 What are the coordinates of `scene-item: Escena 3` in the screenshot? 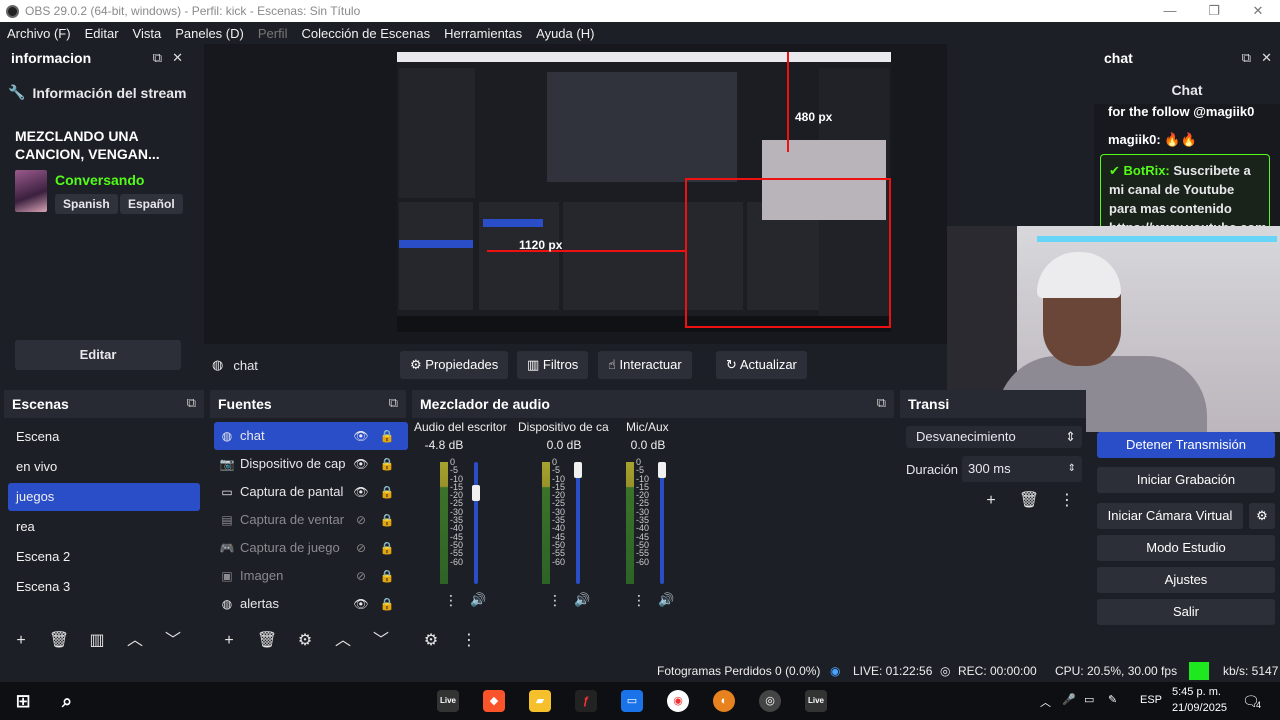 It's located at (104, 587).